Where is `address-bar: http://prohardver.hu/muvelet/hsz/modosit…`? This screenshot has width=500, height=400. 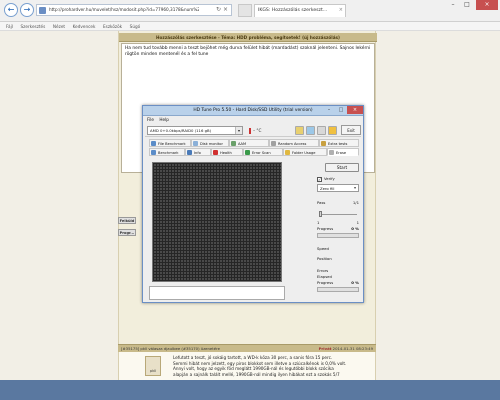
address-bar: http://prohardver.hu/muvelet/hsz/modosit… is located at coordinates (134, 10).